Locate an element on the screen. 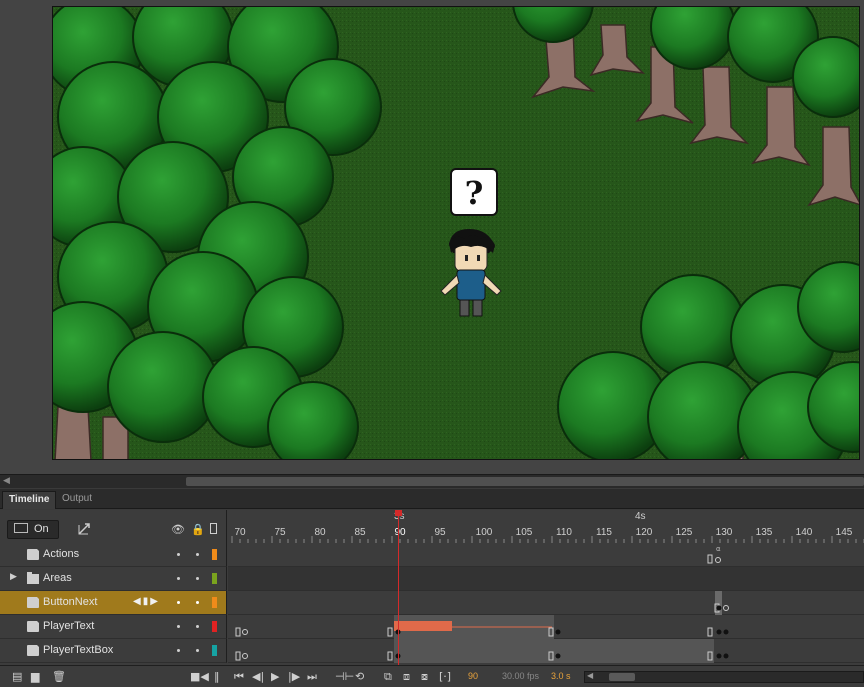 This screenshot has width=864, height=687. onion-skin-icon: ⧉ is located at coordinates (388, 677).